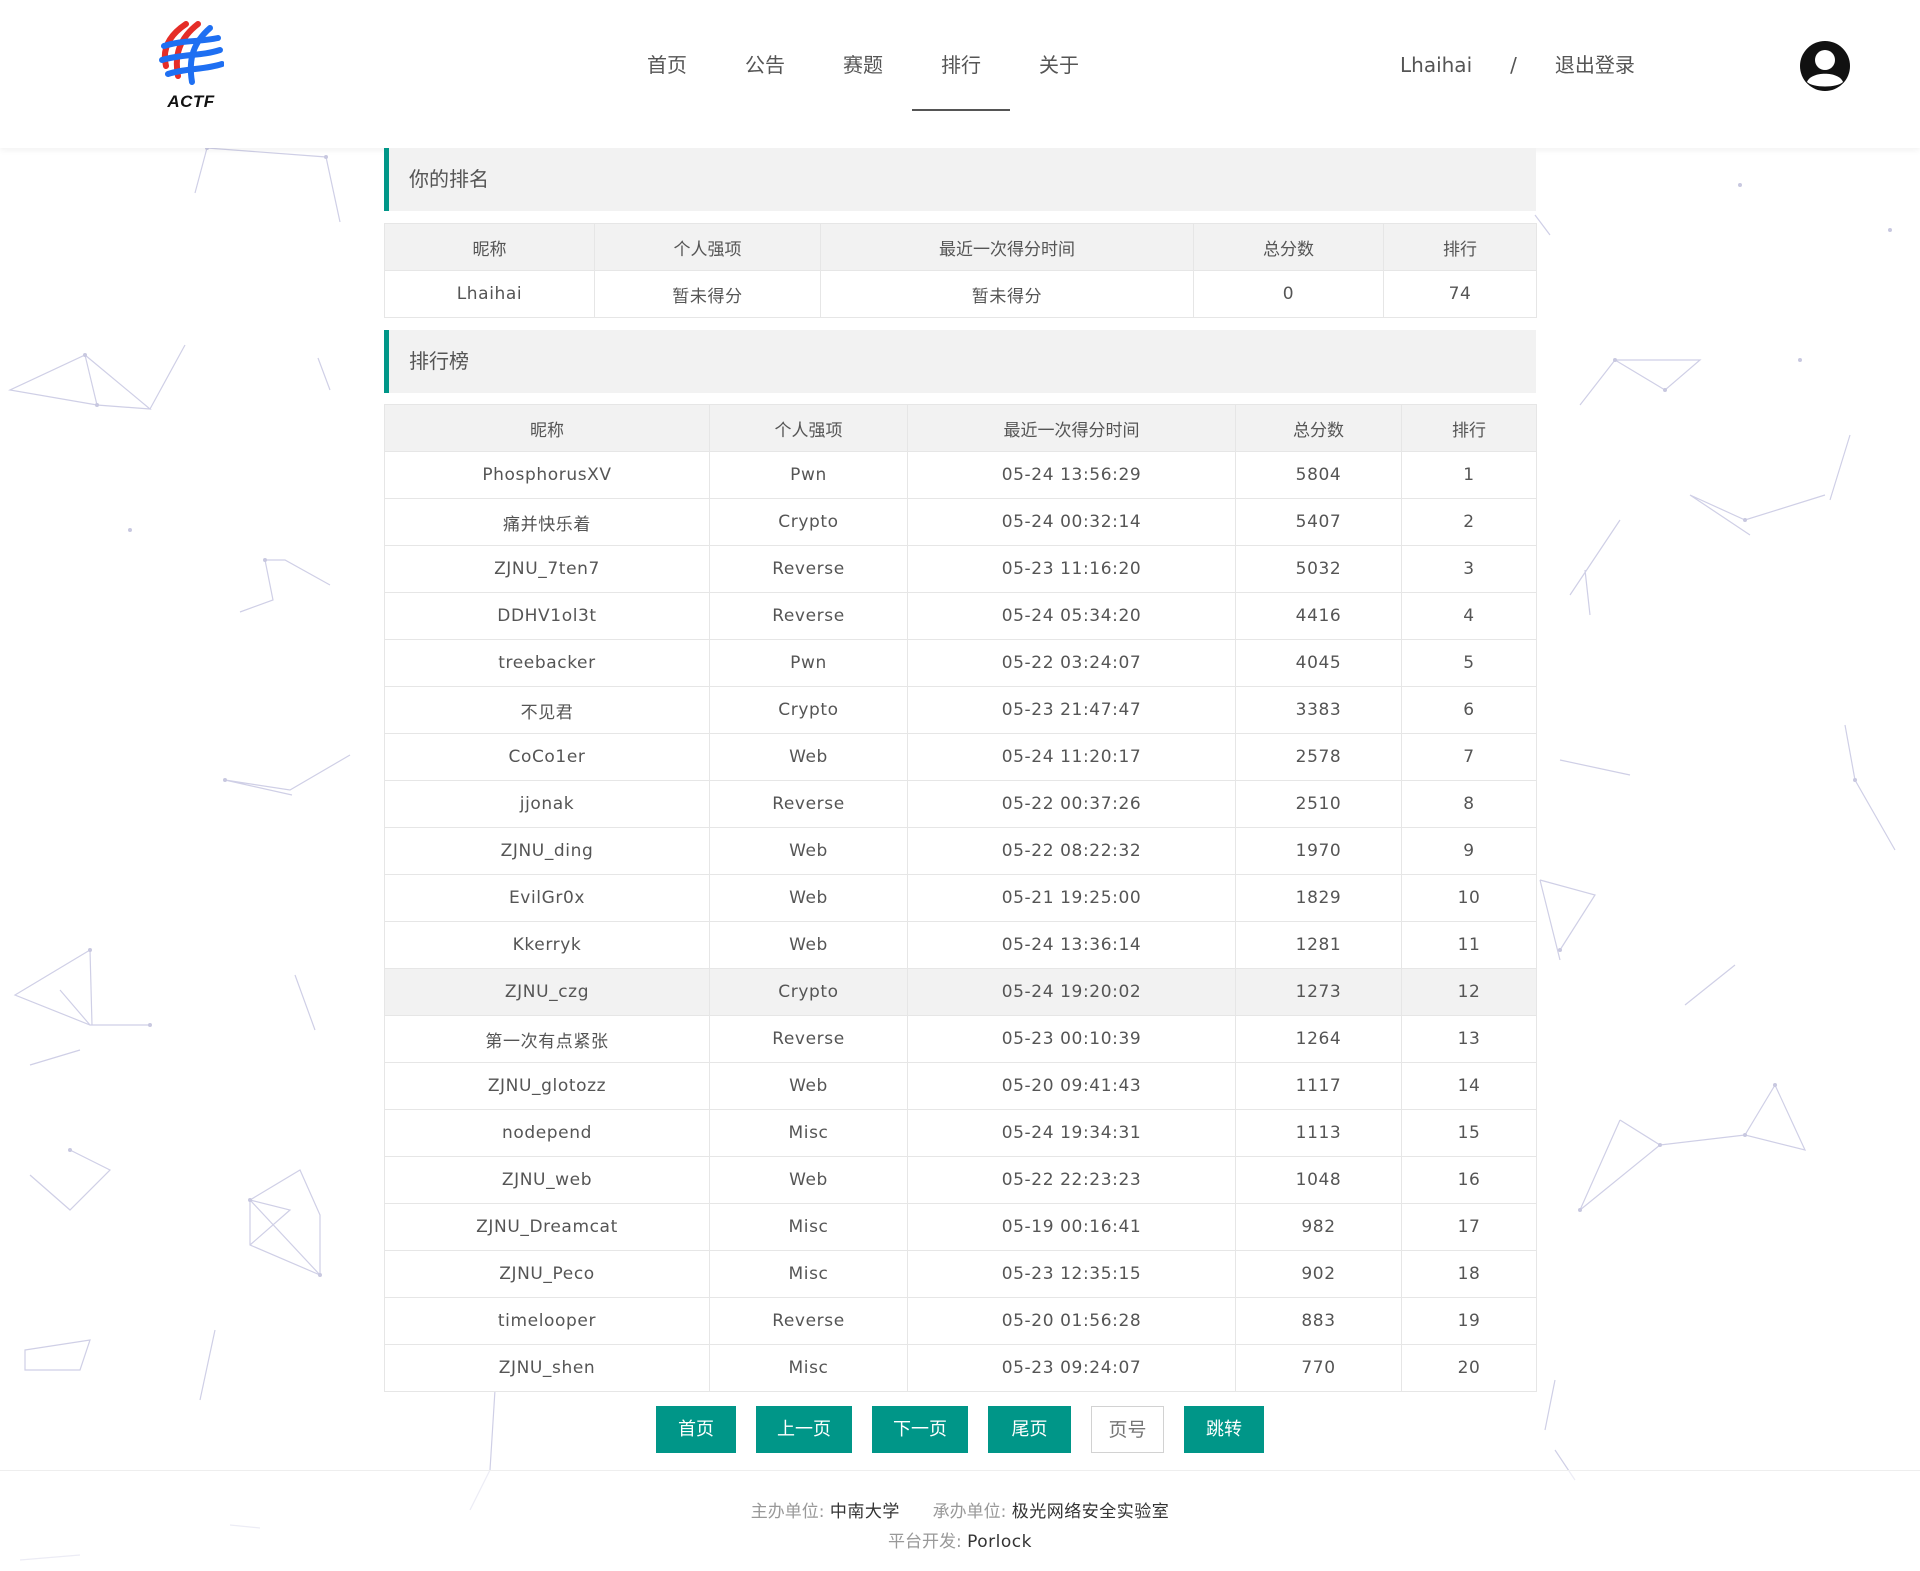 The height and width of the screenshot is (1571, 1920). Describe the element at coordinates (1318, 898) in the screenshot. I see `cell-score: 1829` at that location.